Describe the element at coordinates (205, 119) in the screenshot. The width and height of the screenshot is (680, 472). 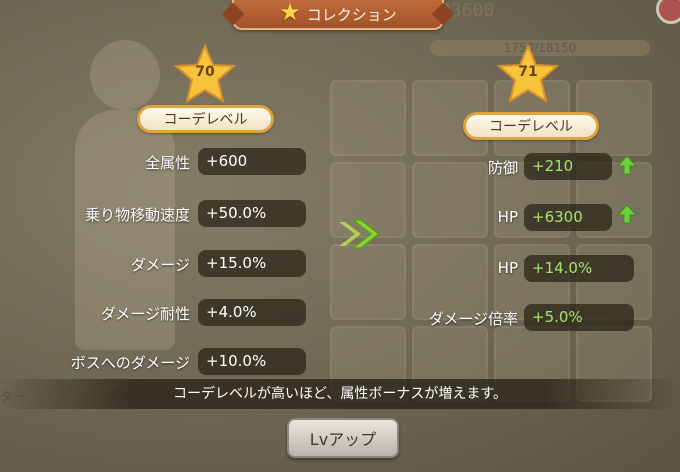
I see `current-level-label: コーデレベル` at that location.